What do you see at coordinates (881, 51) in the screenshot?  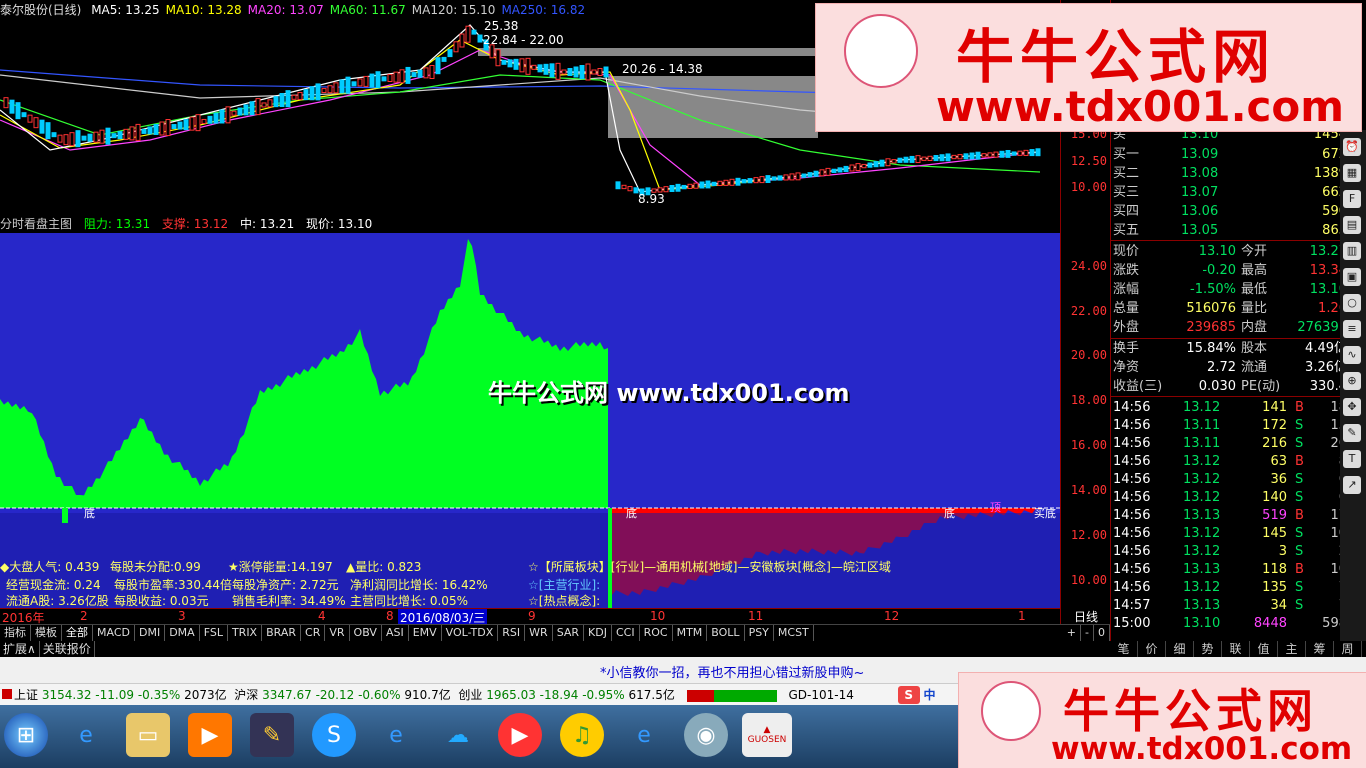 I see `cow-mascot-icon` at bounding box center [881, 51].